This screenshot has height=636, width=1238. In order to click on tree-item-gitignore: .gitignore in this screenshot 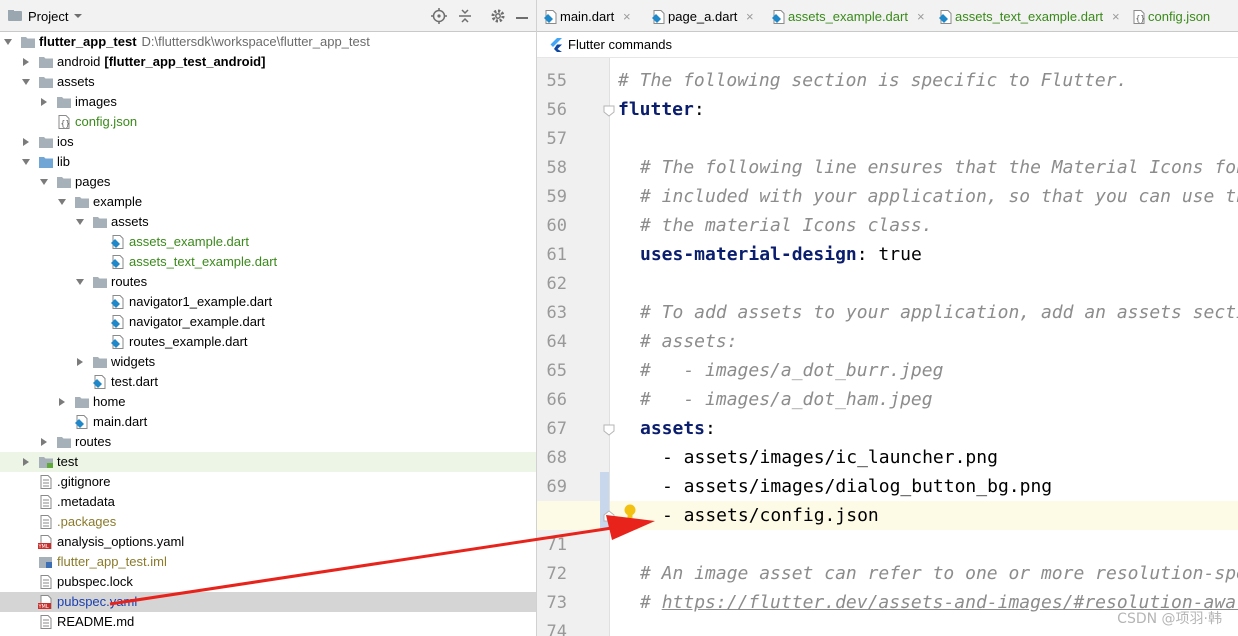, I will do `click(268, 482)`.